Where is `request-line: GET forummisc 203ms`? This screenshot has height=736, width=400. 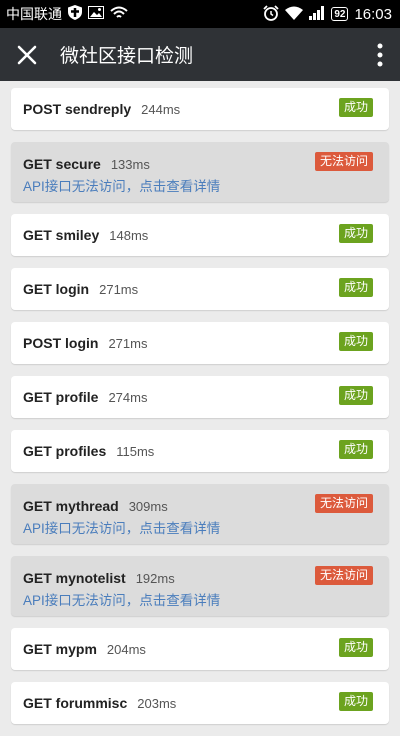
request-line: GET forummisc 203ms is located at coordinates (99, 703).